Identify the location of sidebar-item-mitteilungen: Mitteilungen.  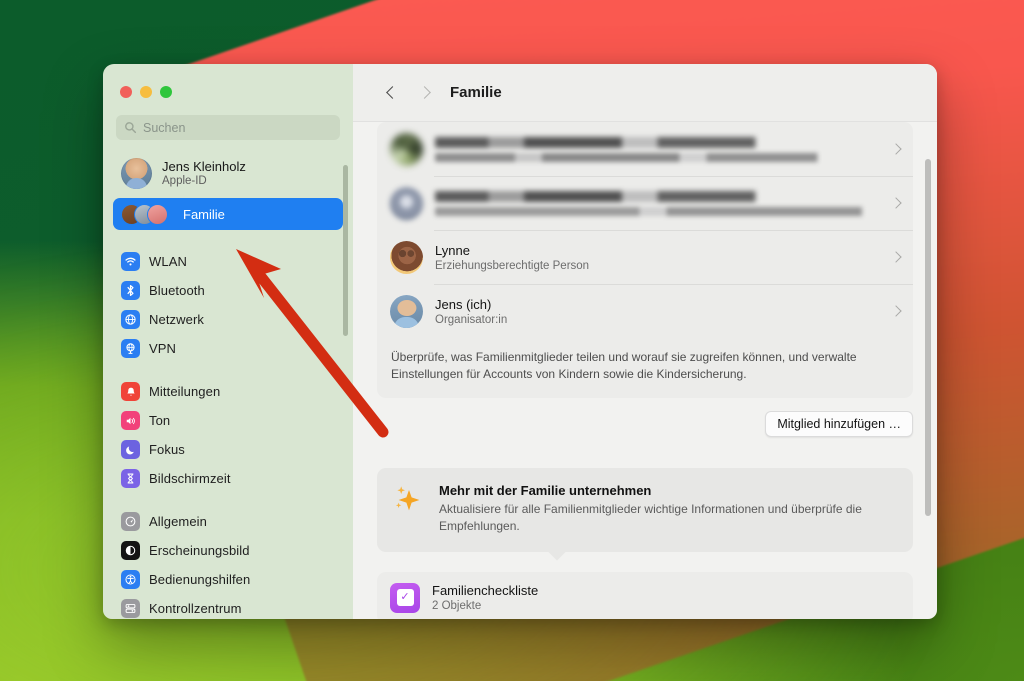
(228, 391).